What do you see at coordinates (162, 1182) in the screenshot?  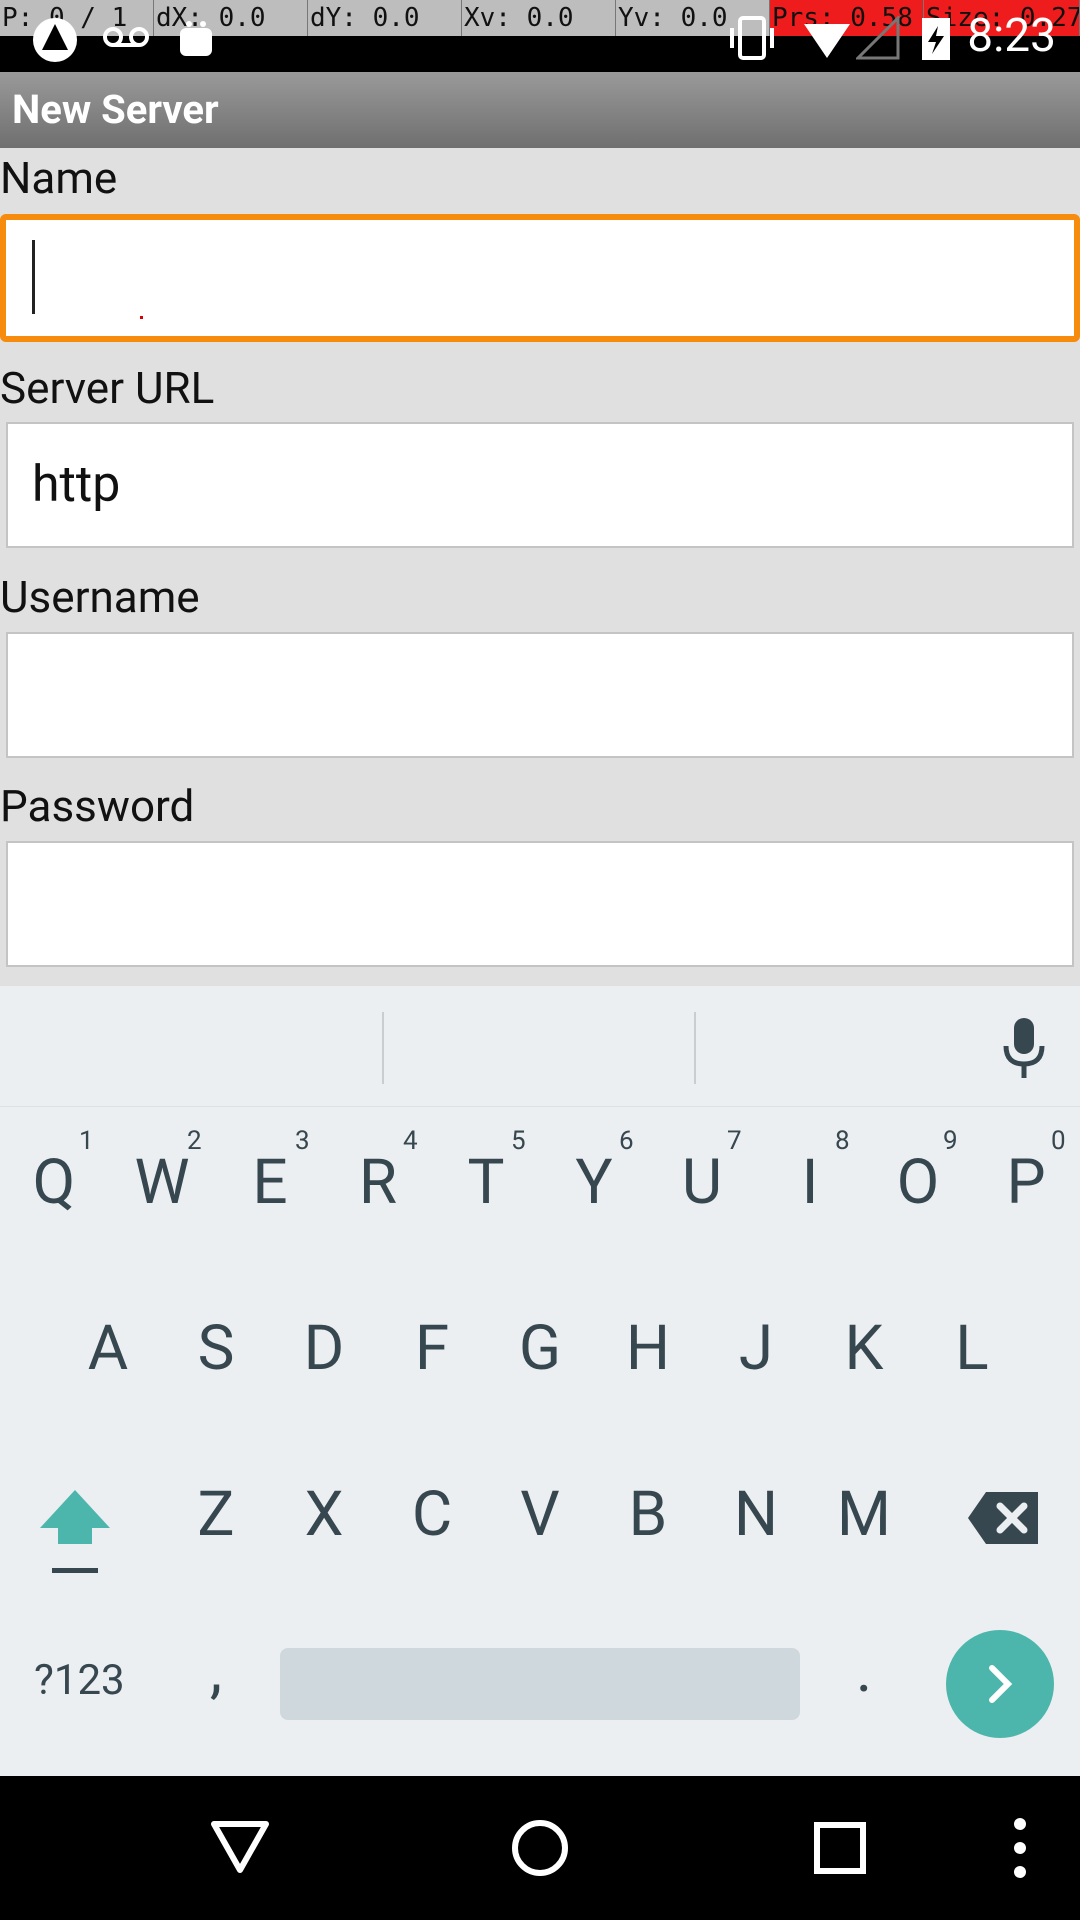 I see `key-w: W` at bounding box center [162, 1182].